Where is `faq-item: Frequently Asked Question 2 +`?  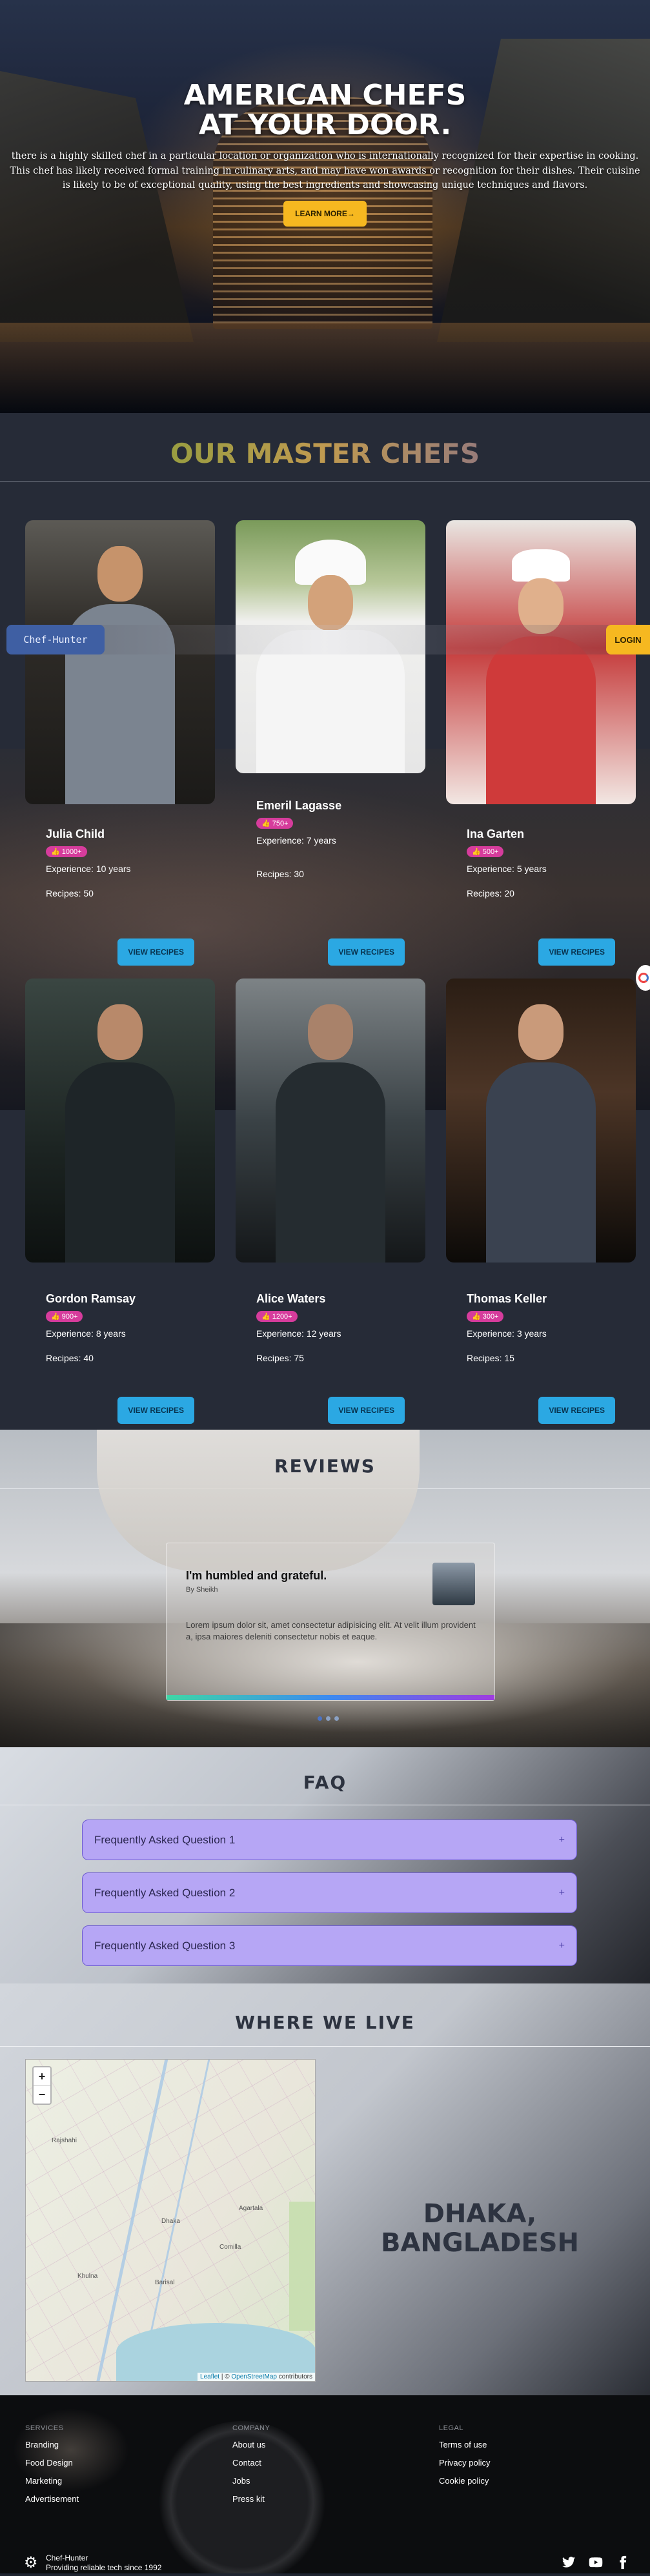
faq-item: Frequently Asked Question 2 + is located at coordinates (329, 1892).